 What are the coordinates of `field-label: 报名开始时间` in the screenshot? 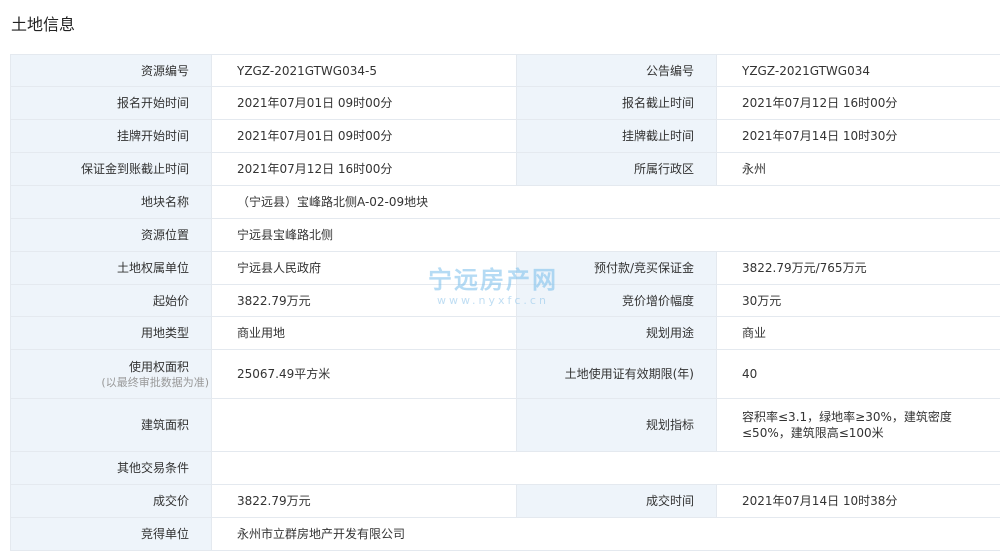 It's located at (111, 103).